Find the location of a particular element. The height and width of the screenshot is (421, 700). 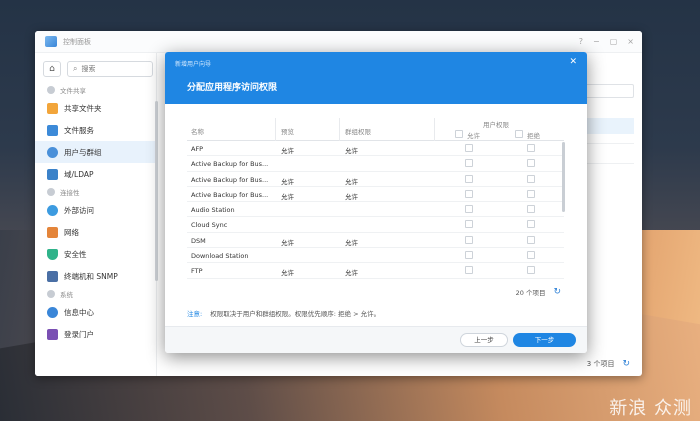

group-label: 连接性 is located at coordinates (70, 193).